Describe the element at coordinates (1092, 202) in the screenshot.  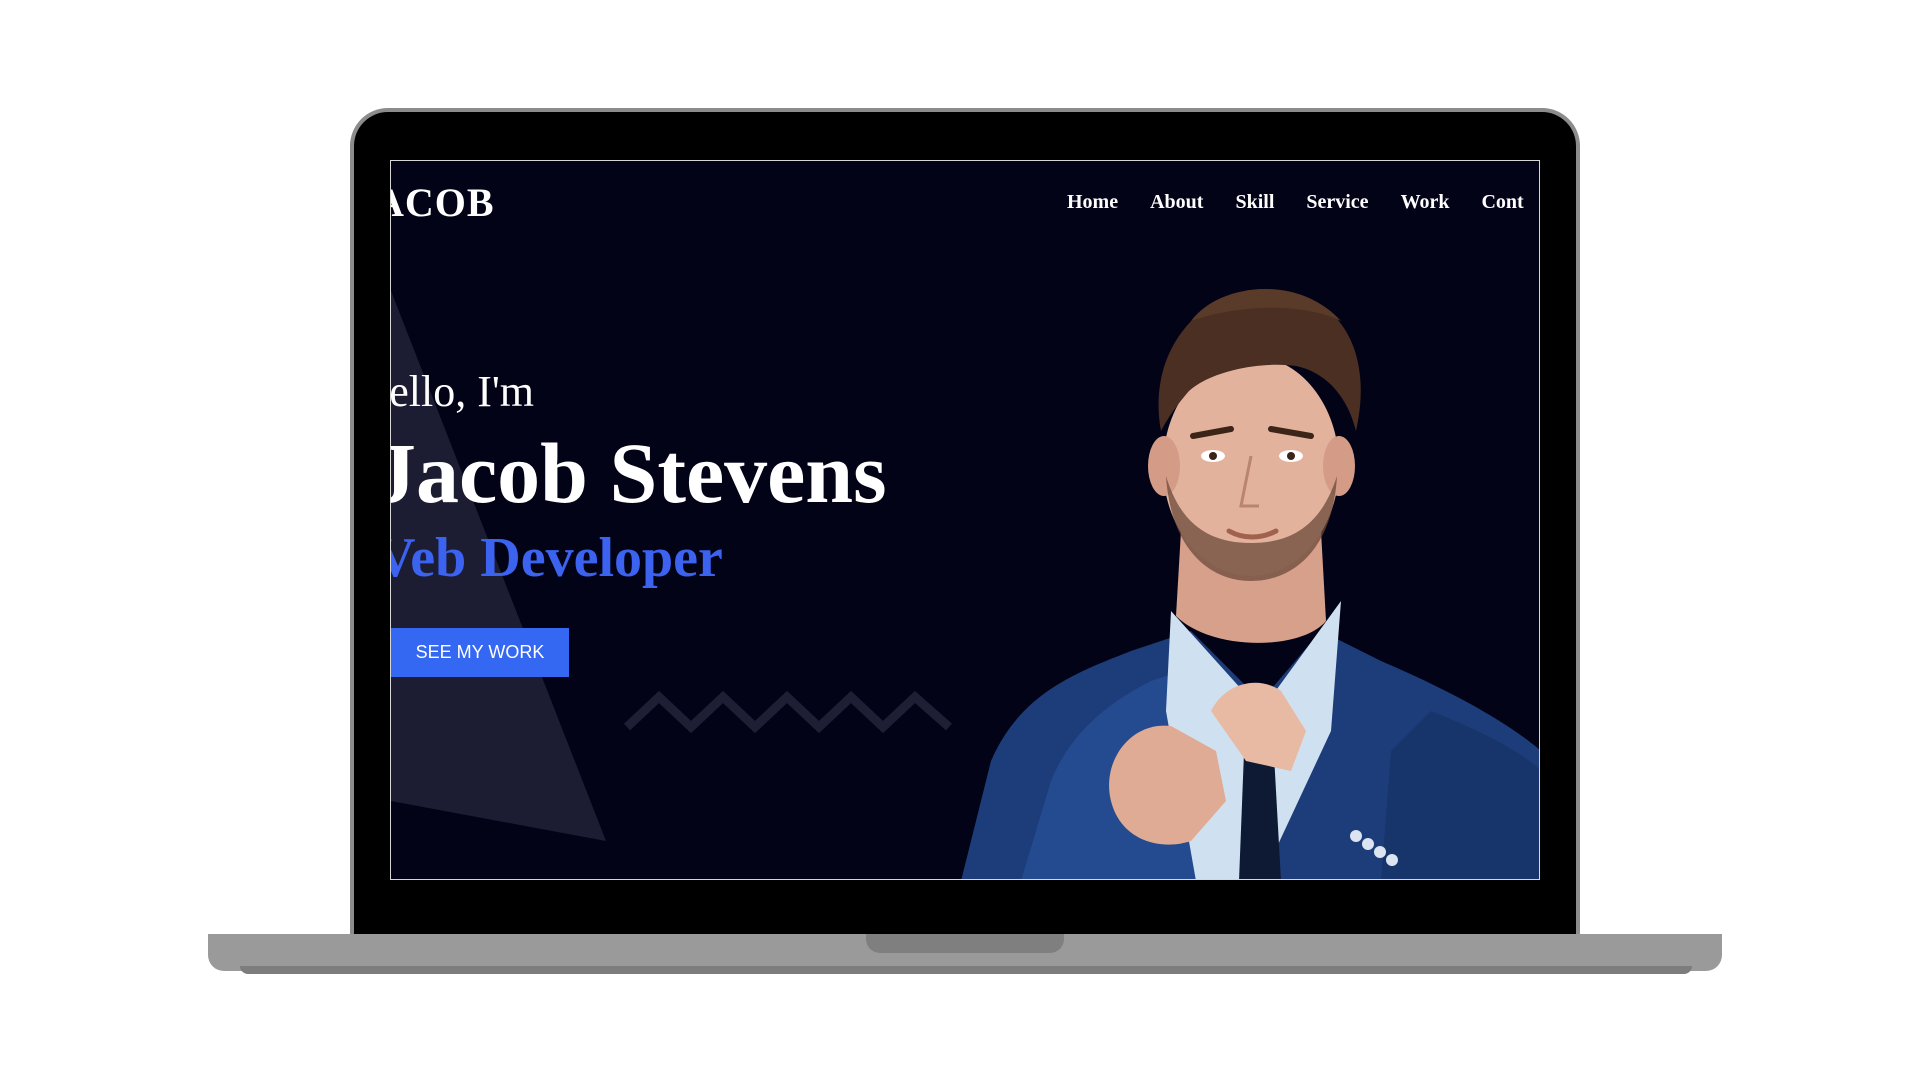
I see `nav-home: Home` at that location.